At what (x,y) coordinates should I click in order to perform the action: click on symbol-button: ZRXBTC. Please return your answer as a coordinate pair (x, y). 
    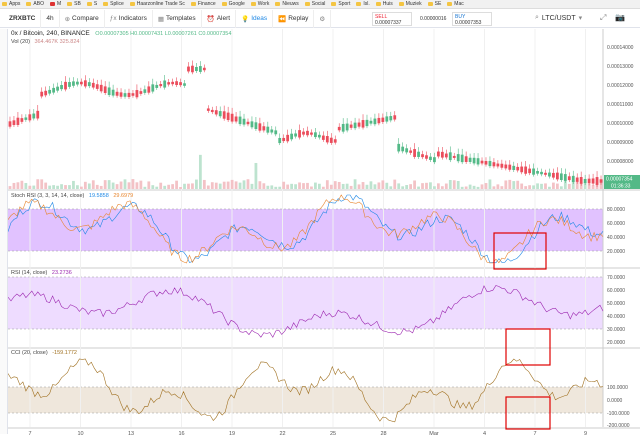
    Looking at the image, I should click on (23, 18).